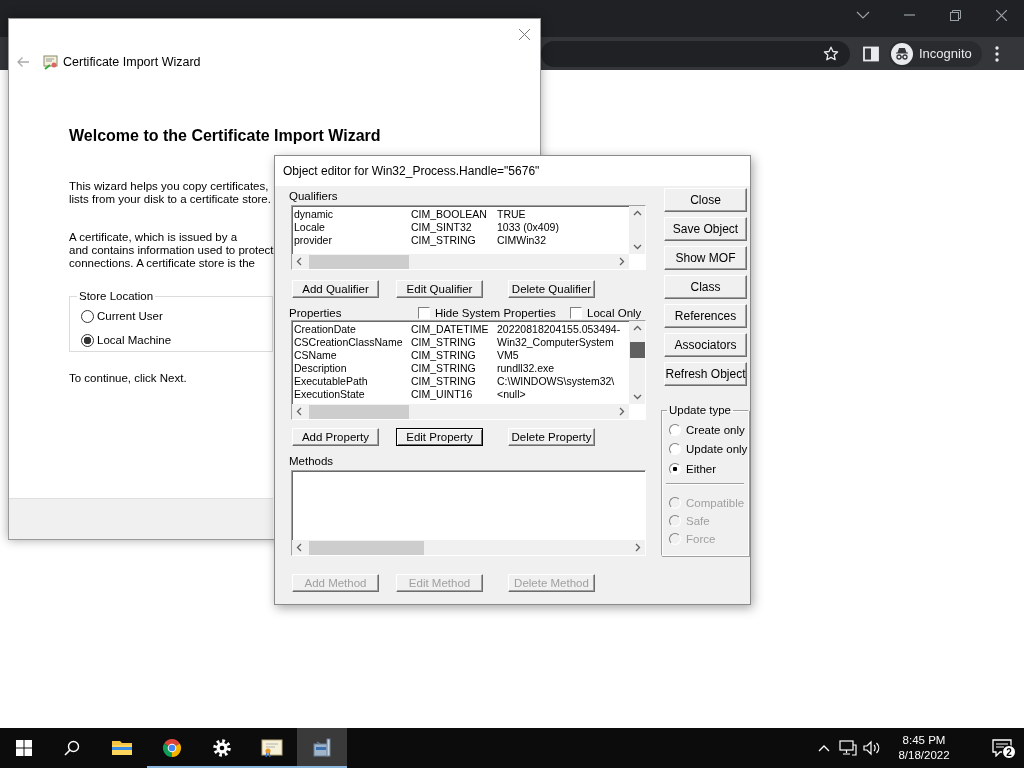  What do you see at coordinates (526, 368) in the screenshot?
I see `table-cell: rundll32.exe` at bounding box center [526, 368].